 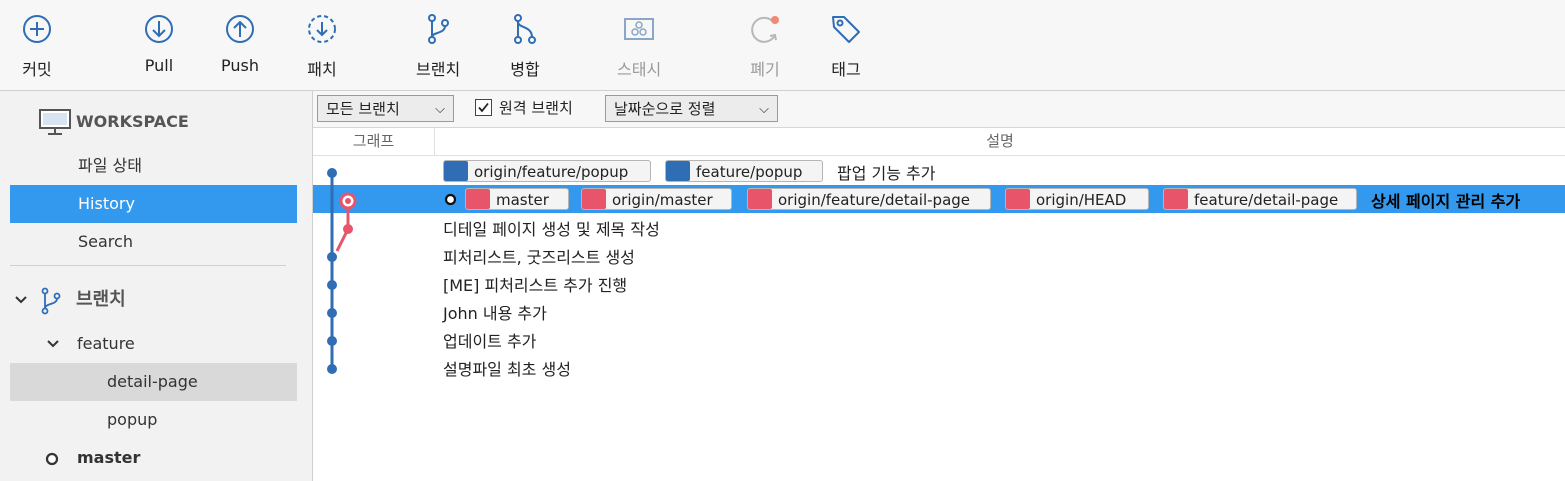 I want to click on discard-icon, so click(x=765, y=29).